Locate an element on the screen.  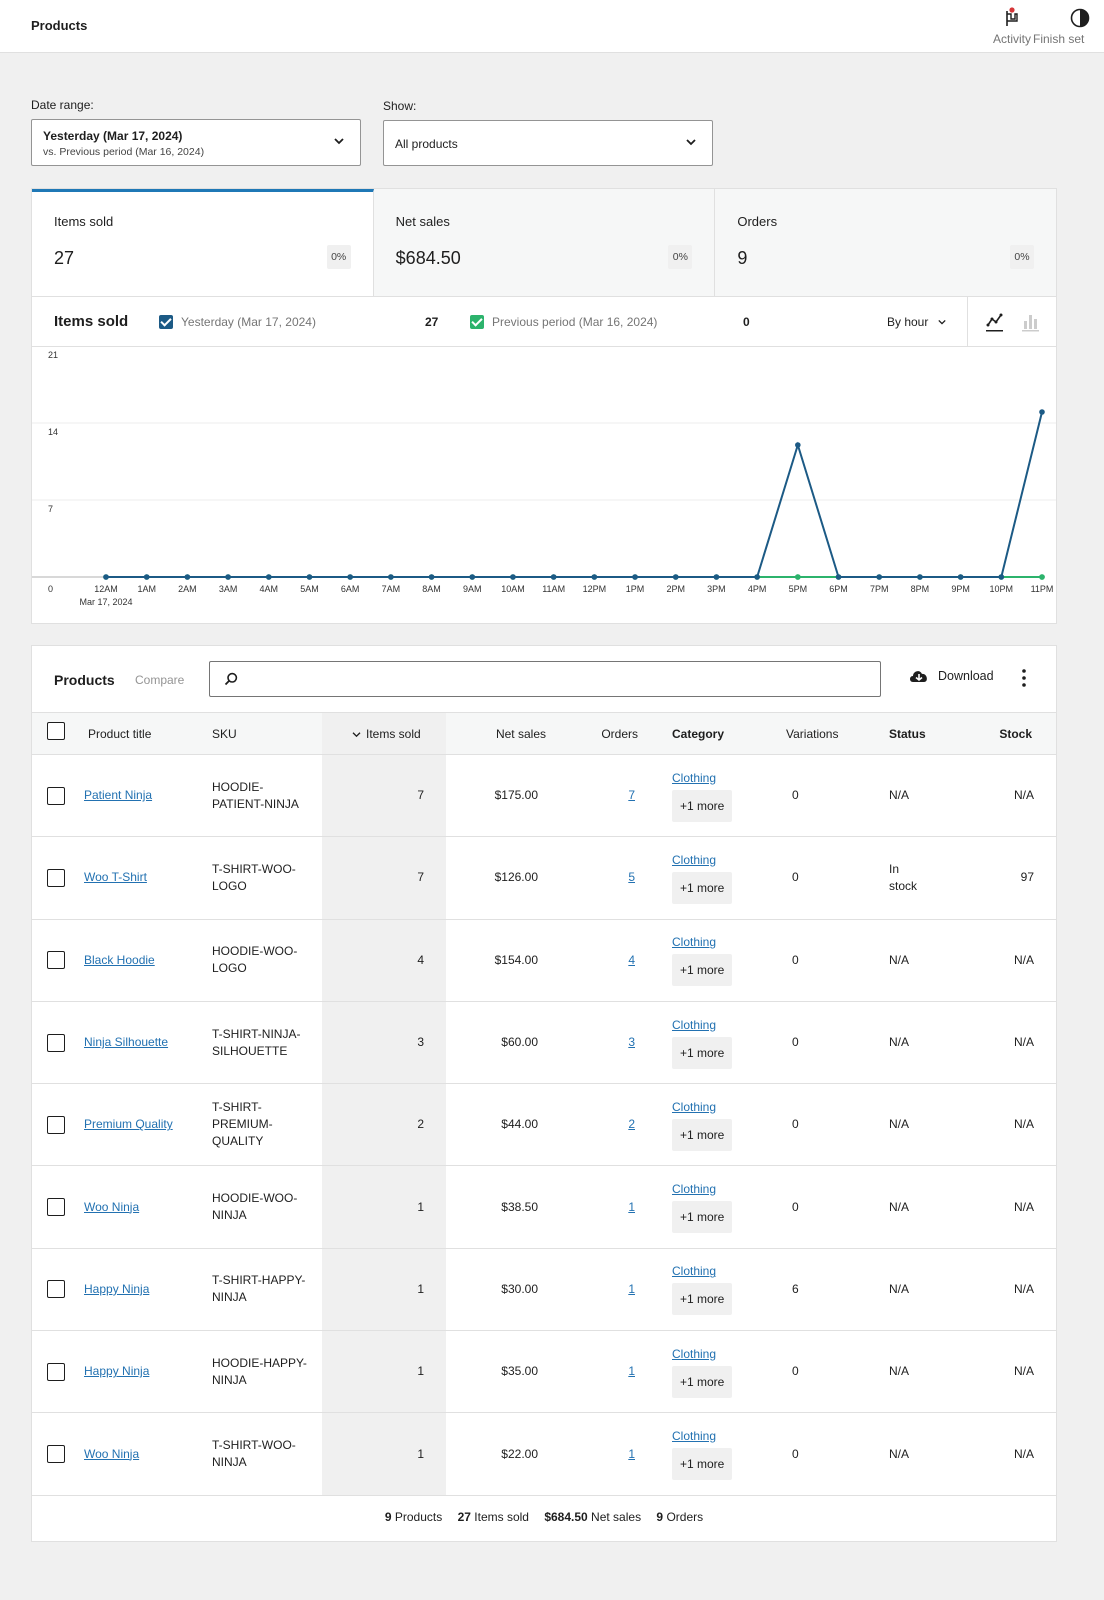
column-header-variations: Variations is located at coordinates (825, 733).